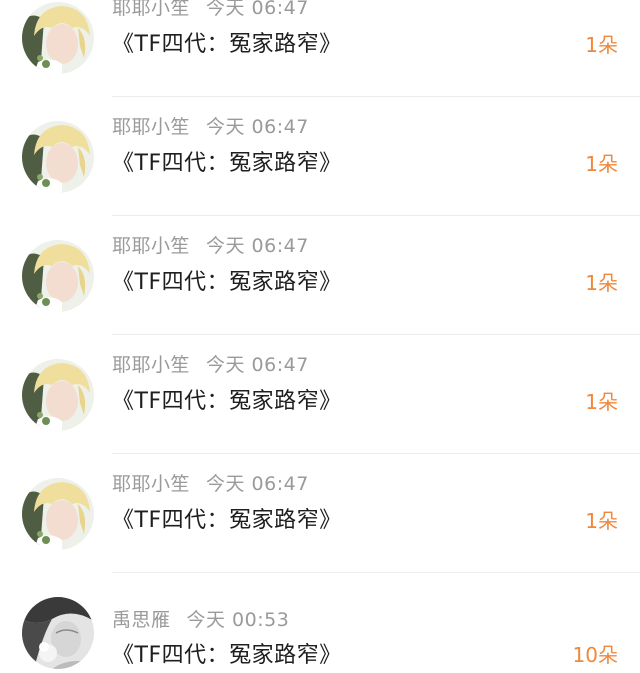 The width and height of the screenshot is (640, 673). What do you see at coordinates (58, 633) in the screenshot?
I see `user-avatar-monochrome-icon` at bounding box center [58, 633].